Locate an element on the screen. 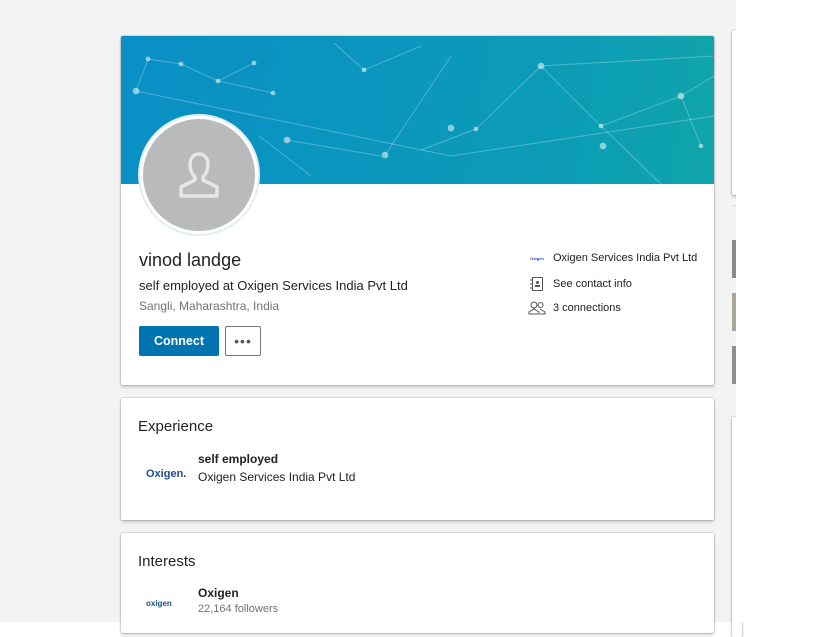 The width and height of the screenshot is (819, 637). more-actions-button: ••• is located at coordinates (243, 341).